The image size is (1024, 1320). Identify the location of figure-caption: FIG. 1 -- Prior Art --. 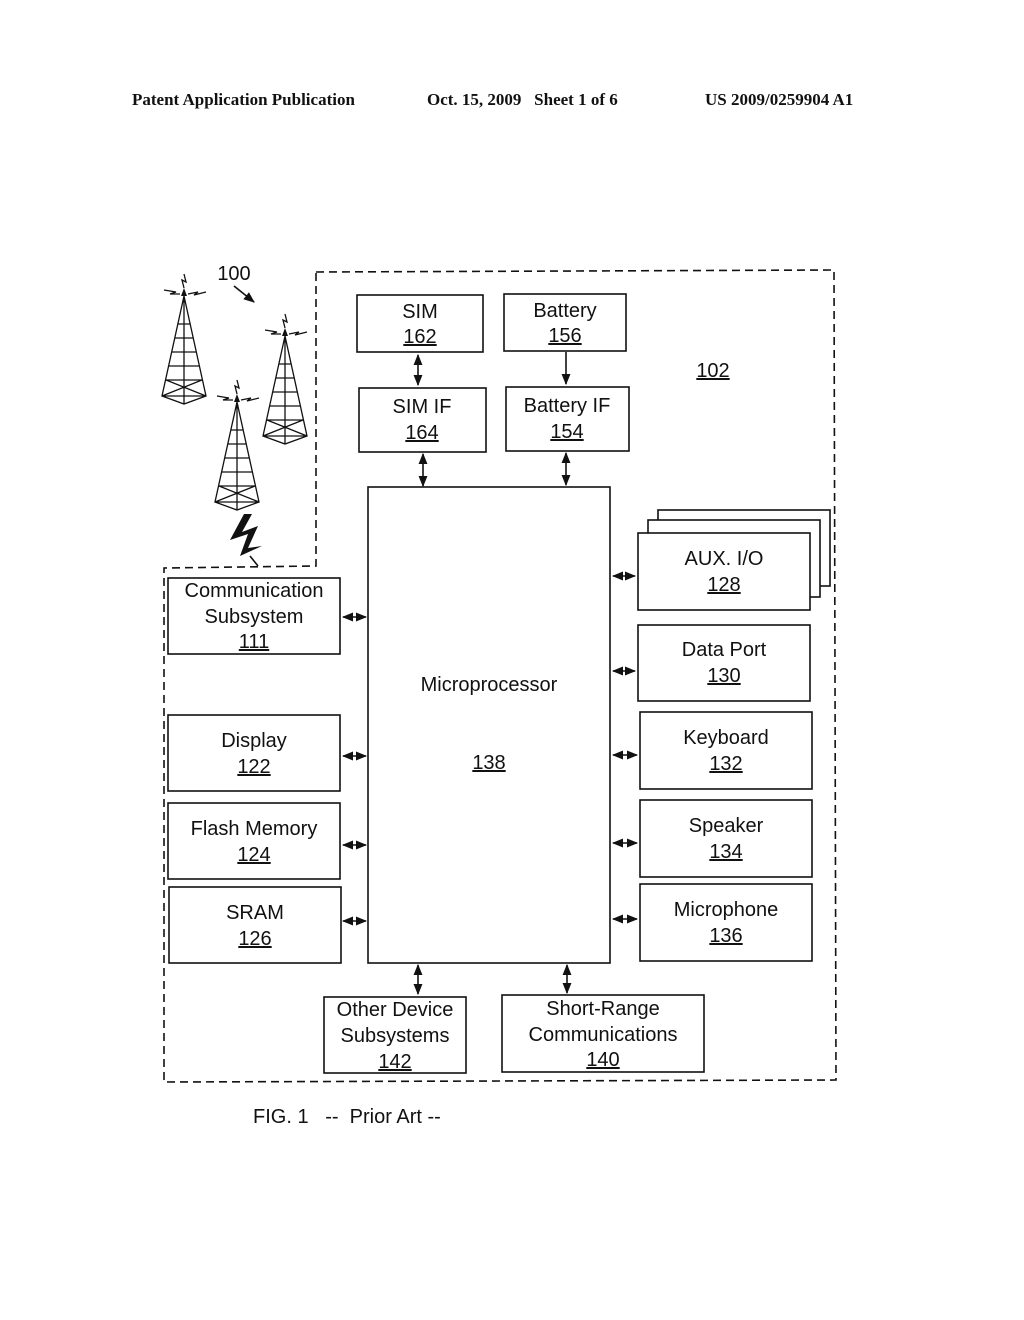
(347, 1117).